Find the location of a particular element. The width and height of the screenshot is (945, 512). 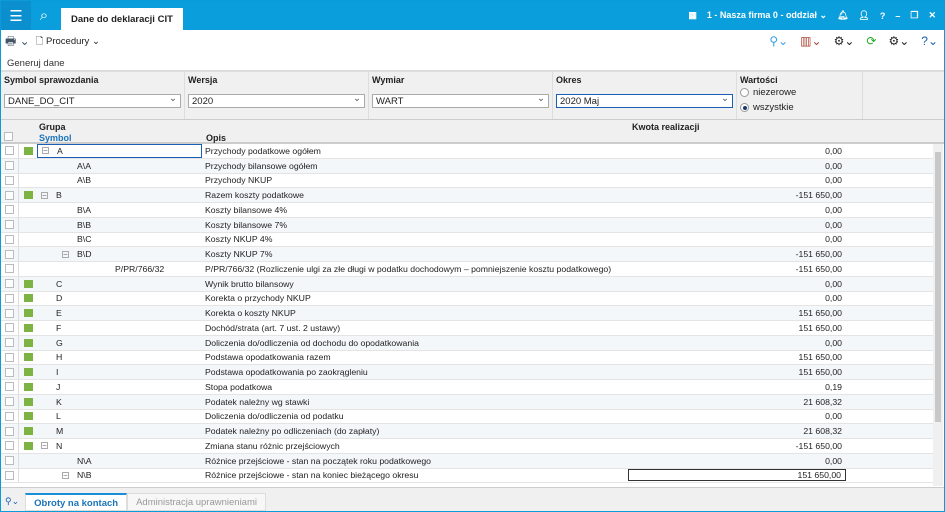

col-kwota: Kwota realizacji is located at coordinates (666, 127).